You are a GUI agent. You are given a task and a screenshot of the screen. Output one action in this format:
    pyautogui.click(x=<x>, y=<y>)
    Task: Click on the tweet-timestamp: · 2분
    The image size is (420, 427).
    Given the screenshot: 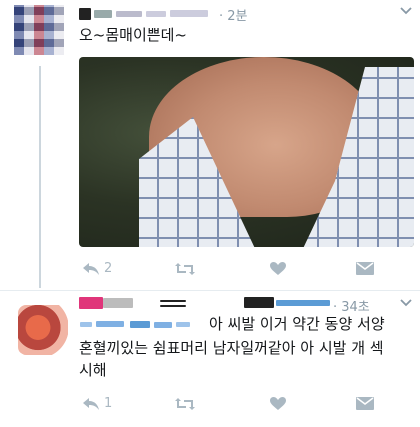 What is the action you would take?
    pyautogui.click(x=233, y=14)
    